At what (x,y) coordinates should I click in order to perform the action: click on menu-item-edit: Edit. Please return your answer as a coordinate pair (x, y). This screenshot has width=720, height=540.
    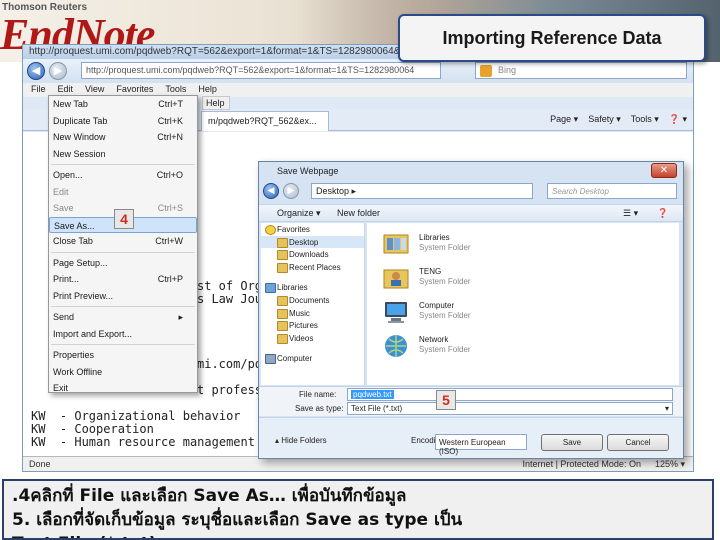
    Looking at the image, I should click on (123, 192).